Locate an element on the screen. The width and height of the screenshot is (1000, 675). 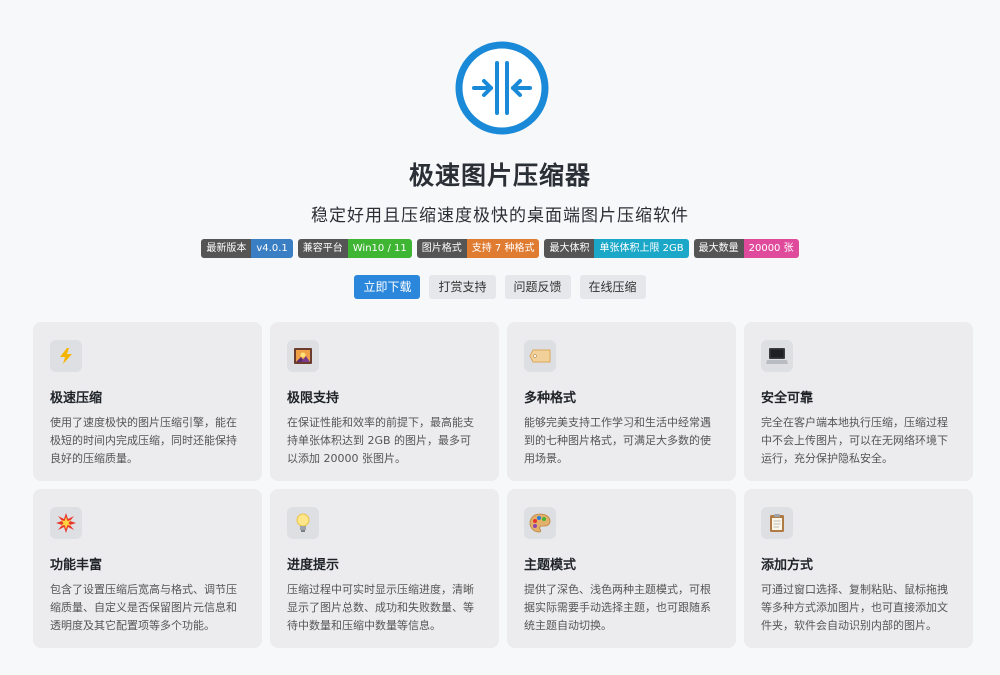
badge-value: 单张体积上限 2GB is located at coordinates (641, 248).